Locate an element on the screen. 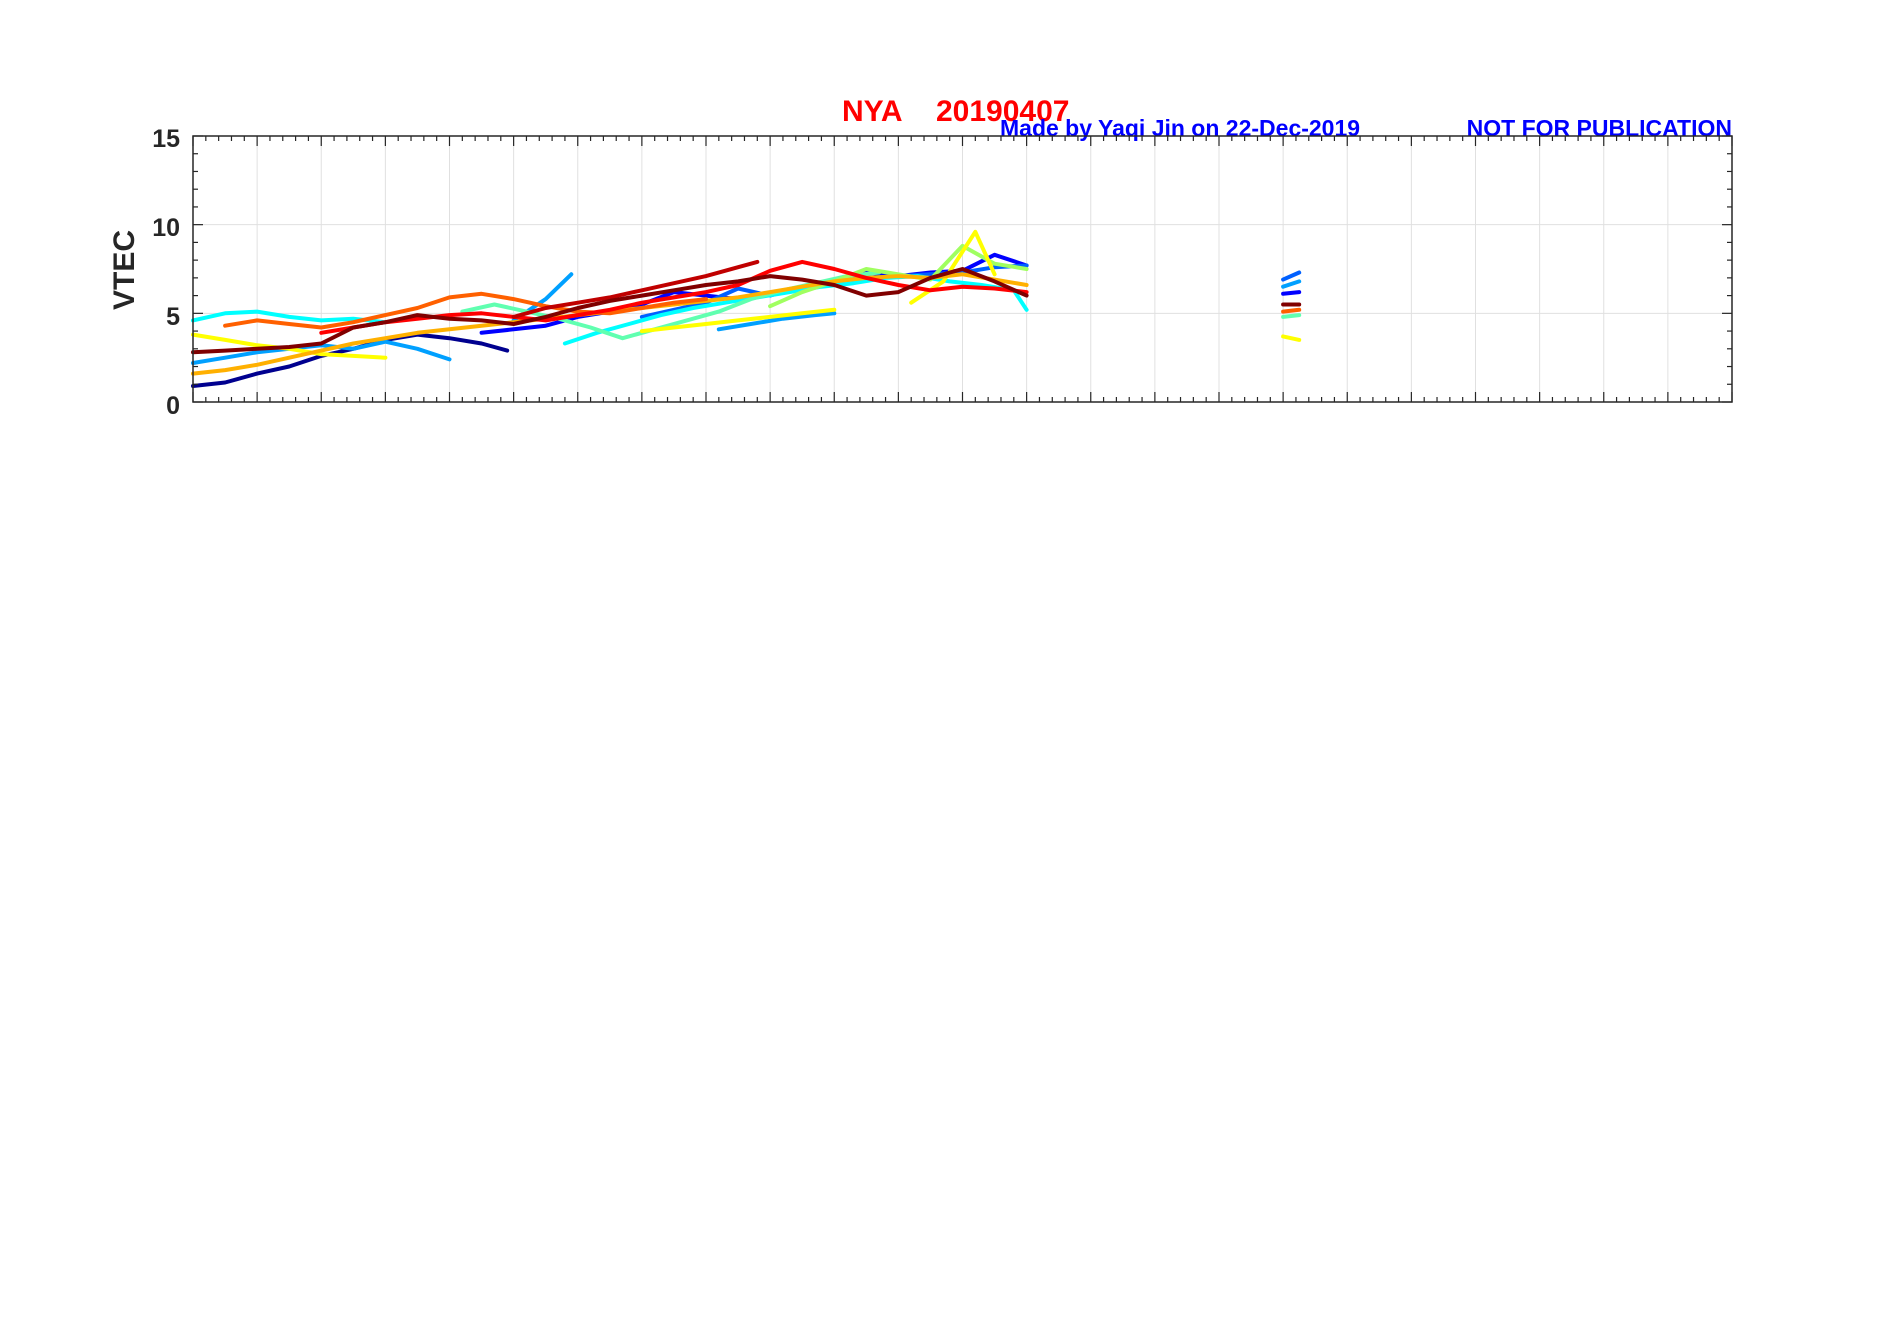 The width and height of the screenshot is (1902, 1330). publication-notice: NOT FOR PUBLICATION is located at coordinates (1599, 128).